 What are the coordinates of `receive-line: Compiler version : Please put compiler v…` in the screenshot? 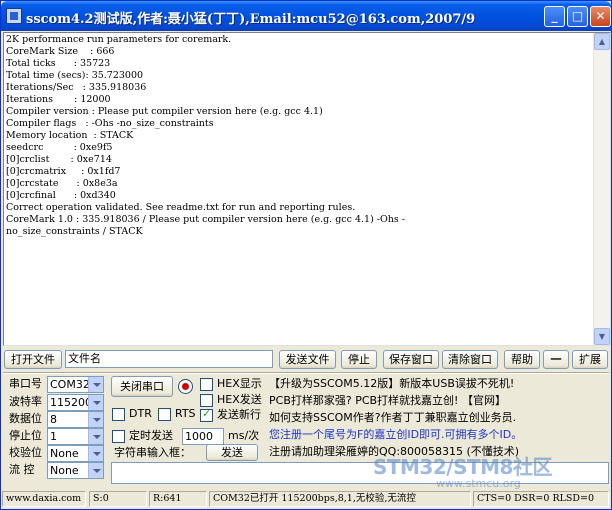 It's located at (164, 111).